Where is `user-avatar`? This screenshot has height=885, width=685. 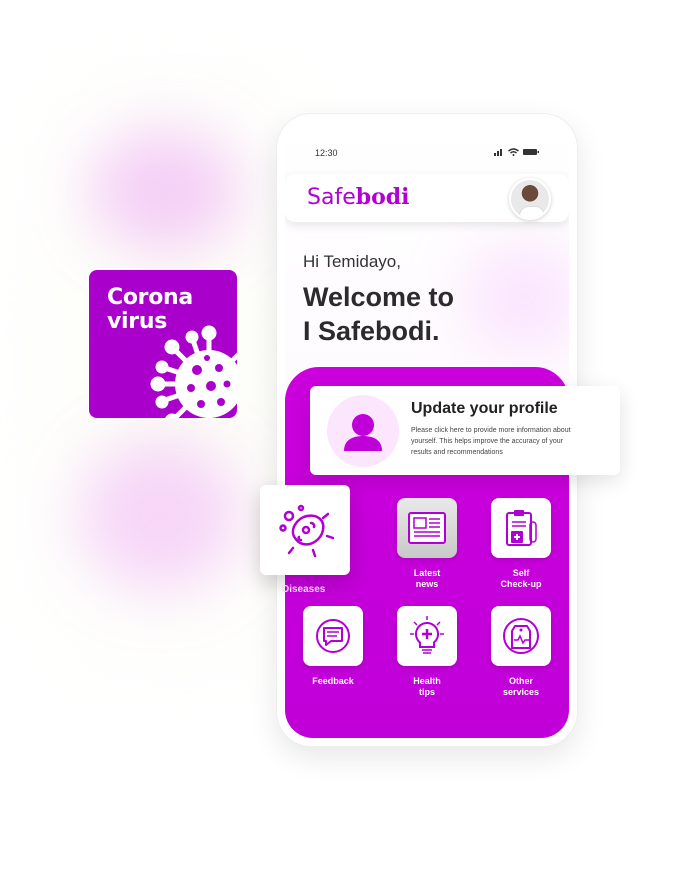 user-avatar is located at coordinates (530, 199).